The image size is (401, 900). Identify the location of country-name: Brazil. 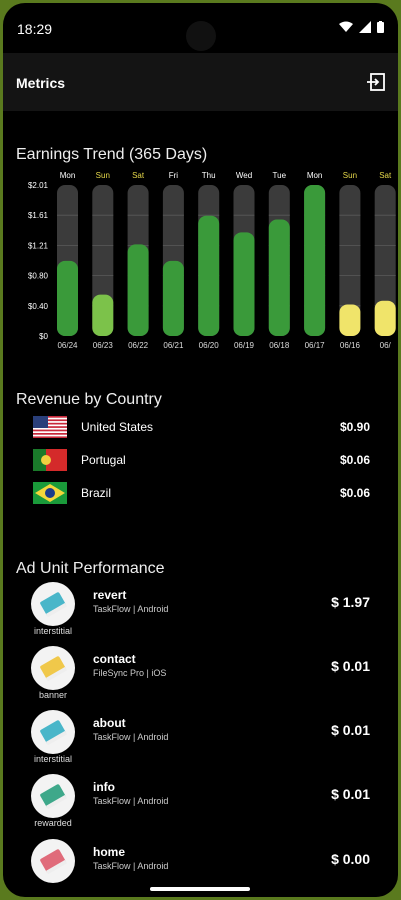
(96, 493).